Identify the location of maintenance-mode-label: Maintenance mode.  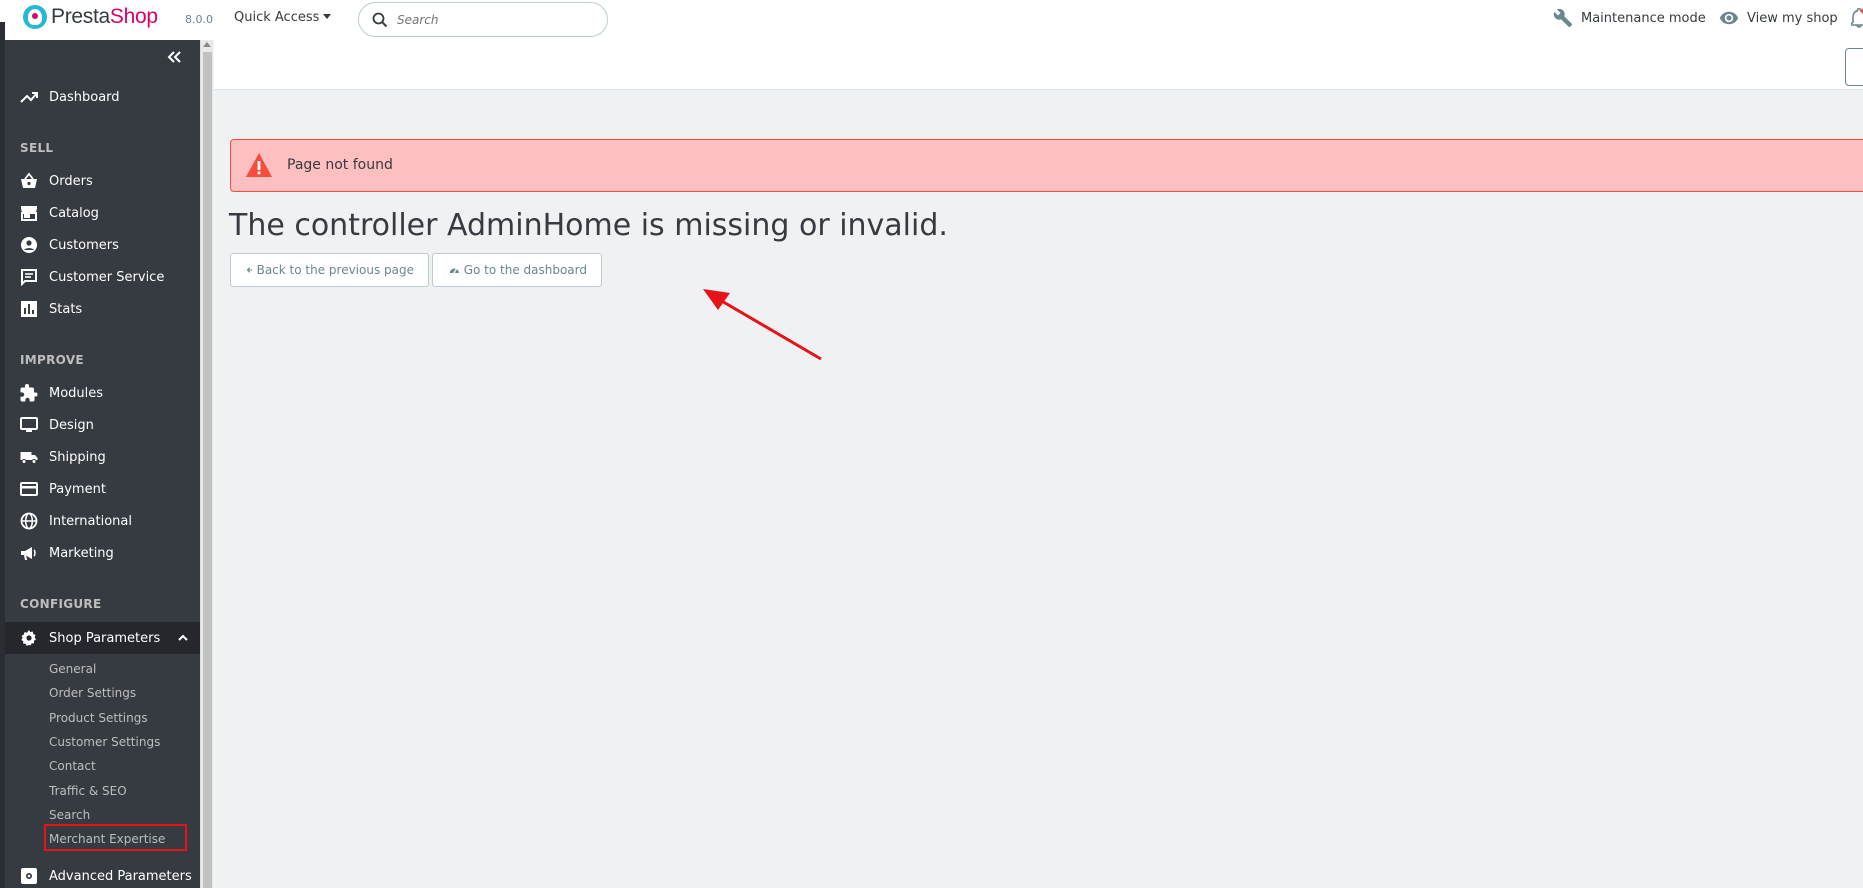
(1643, 18).